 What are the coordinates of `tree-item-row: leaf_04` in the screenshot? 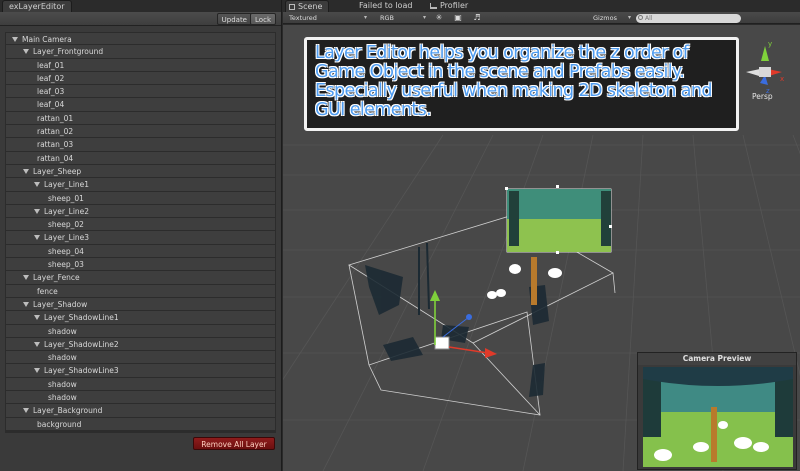 It's located at (140, 105).